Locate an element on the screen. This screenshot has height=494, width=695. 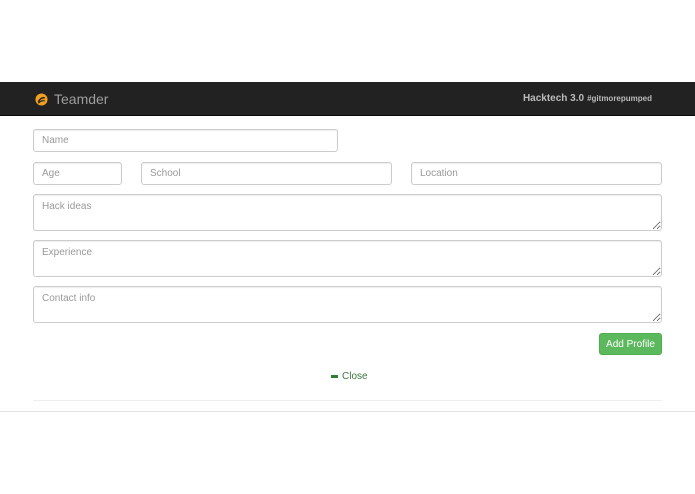
hack-ideas-textarea is located at coordinates (347, 212).